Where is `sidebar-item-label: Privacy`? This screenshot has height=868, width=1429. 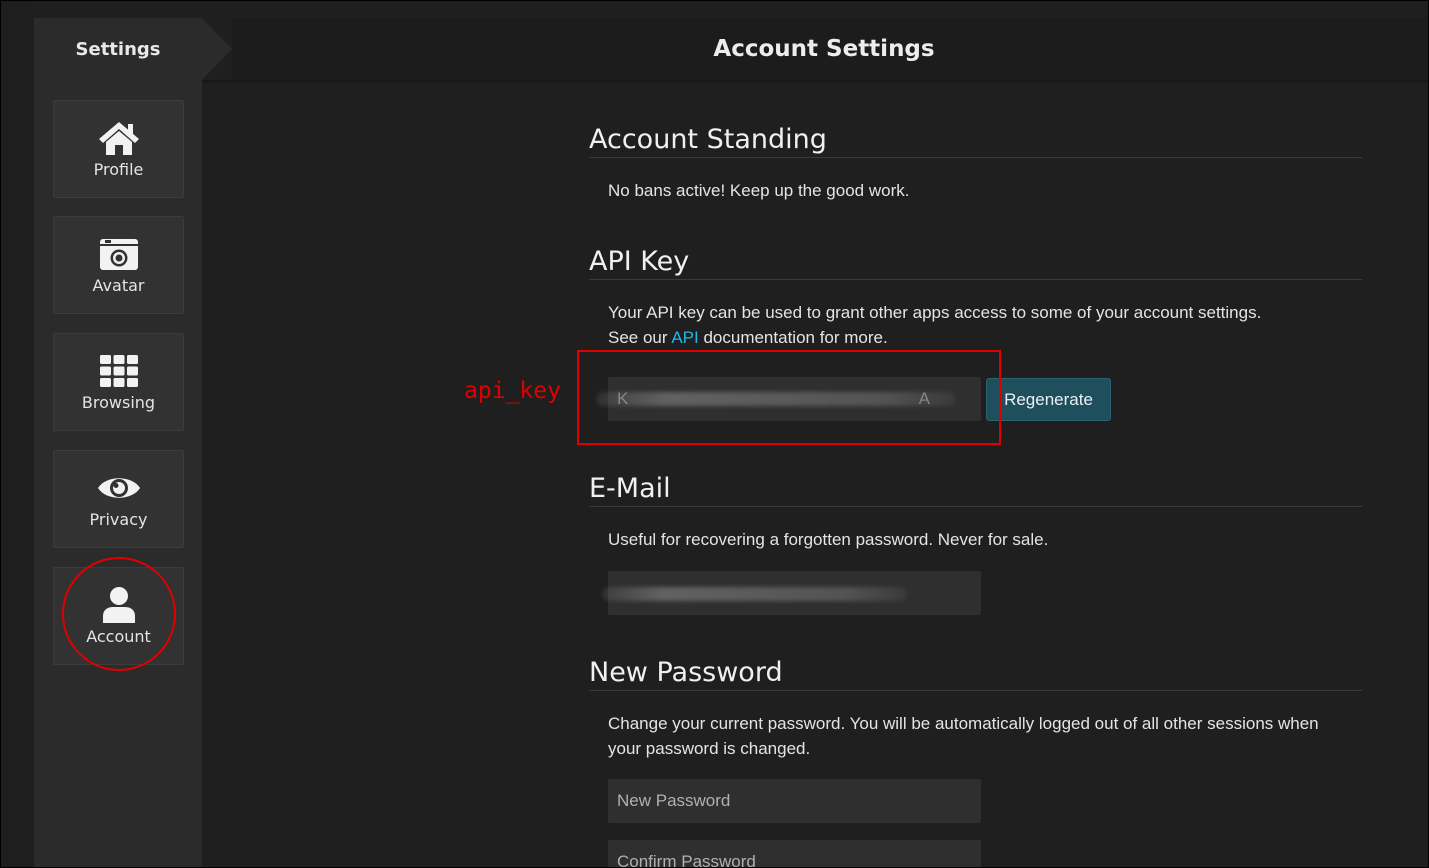
sidebar-item-label: Privacy is located at coordinates (118, 519).